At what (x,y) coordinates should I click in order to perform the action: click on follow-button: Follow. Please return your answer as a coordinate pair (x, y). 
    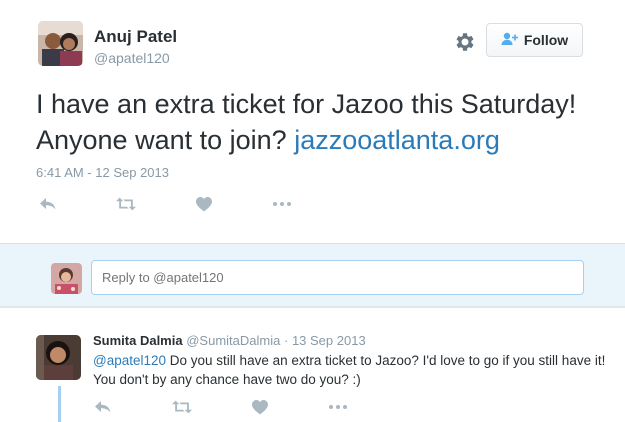
    Looking at the image, I should click on (534, 40).